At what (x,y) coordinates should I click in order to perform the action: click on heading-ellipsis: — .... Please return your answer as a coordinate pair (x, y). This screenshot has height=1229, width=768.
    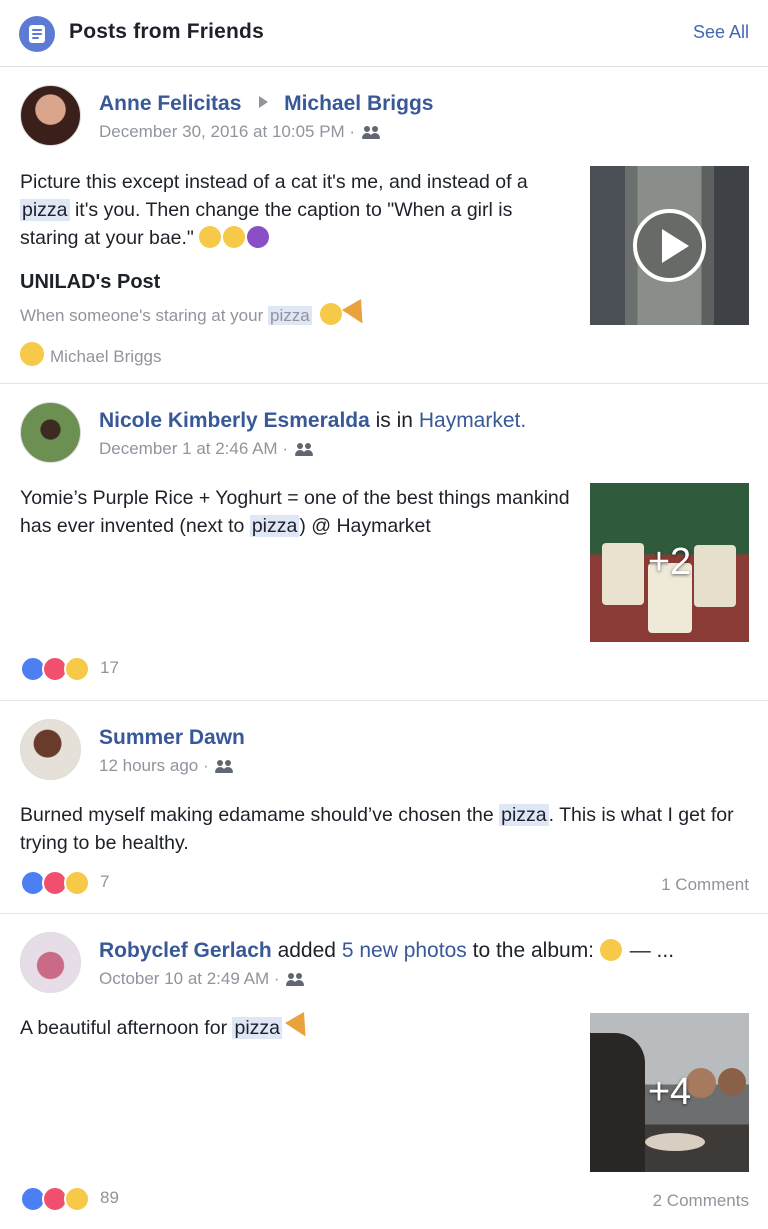
    Looking at the image, I should click on (652, 950).